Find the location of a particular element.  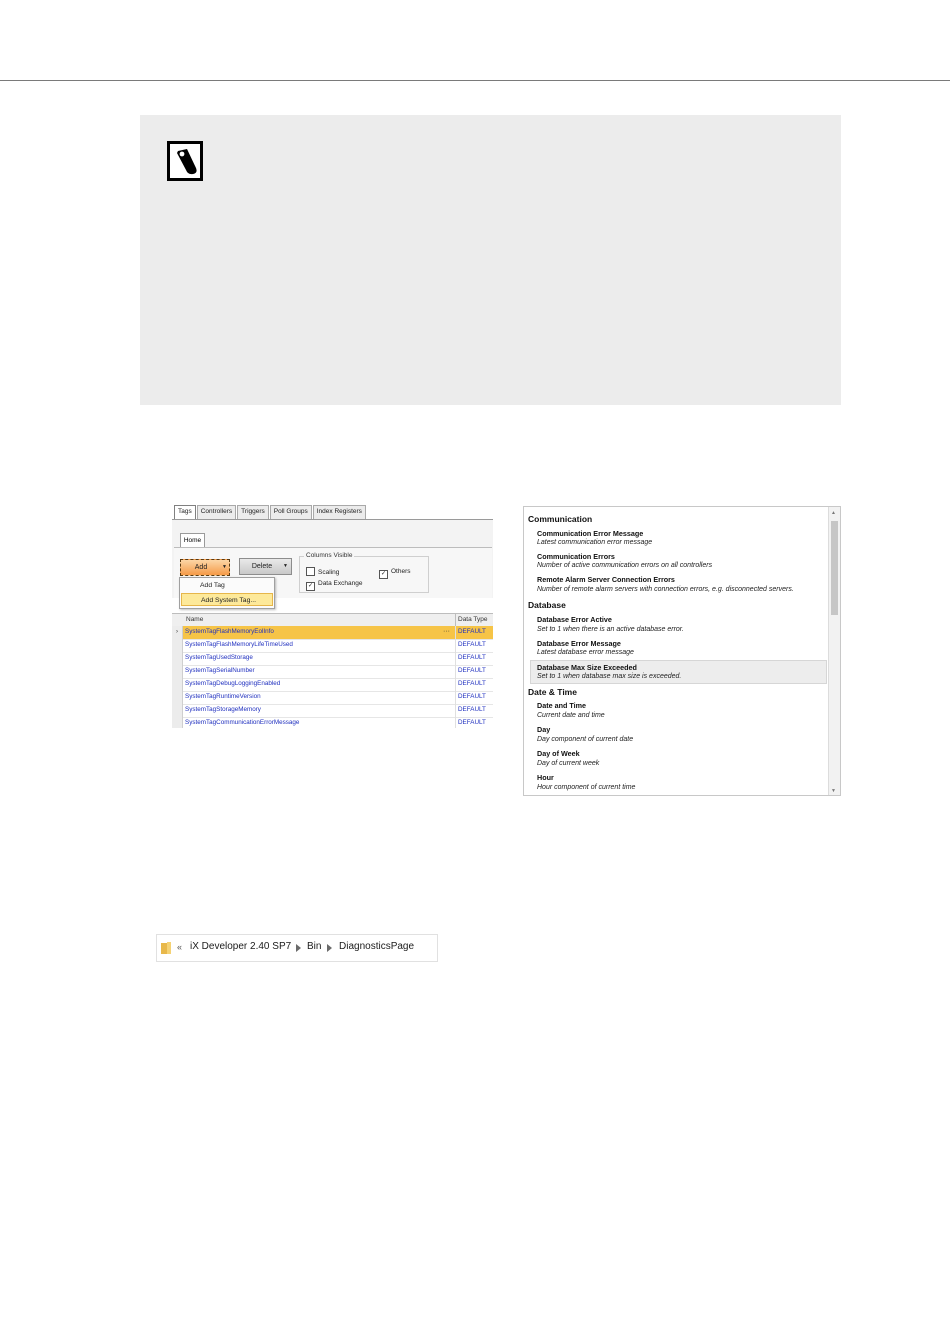

tag-name: SystemTagDebugLoggingEnabled is located at coordinates (233, 683).